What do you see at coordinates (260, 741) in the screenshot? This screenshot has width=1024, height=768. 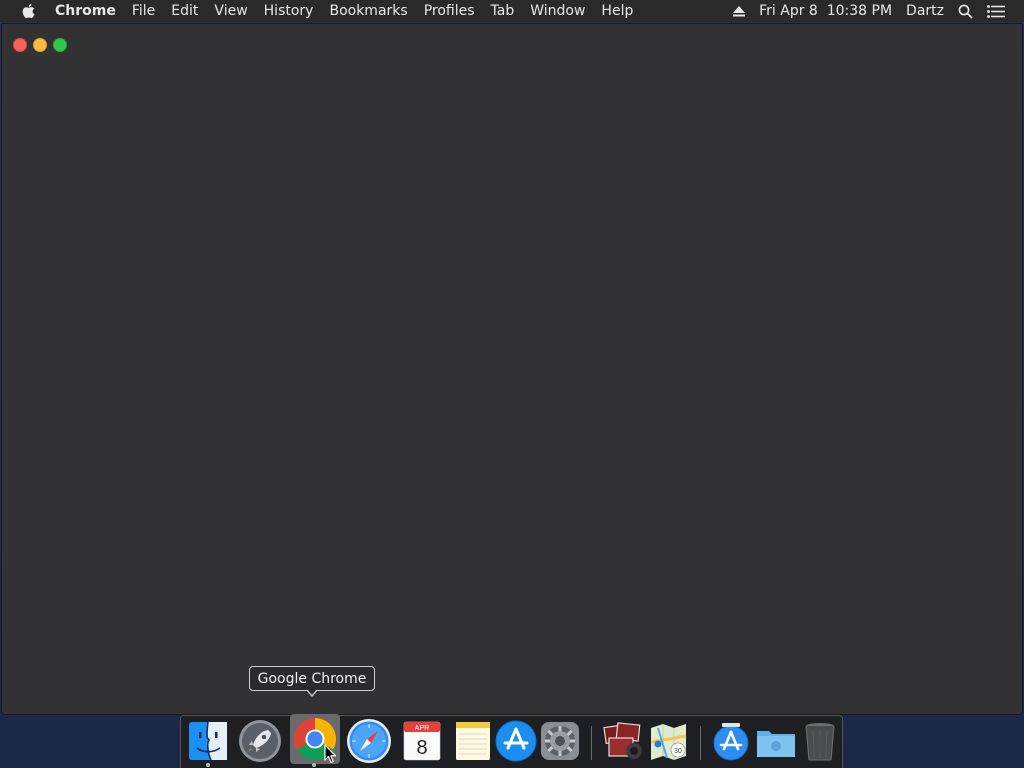 I see `launchpad-rocket-icon` at bounding box center [260, 741].